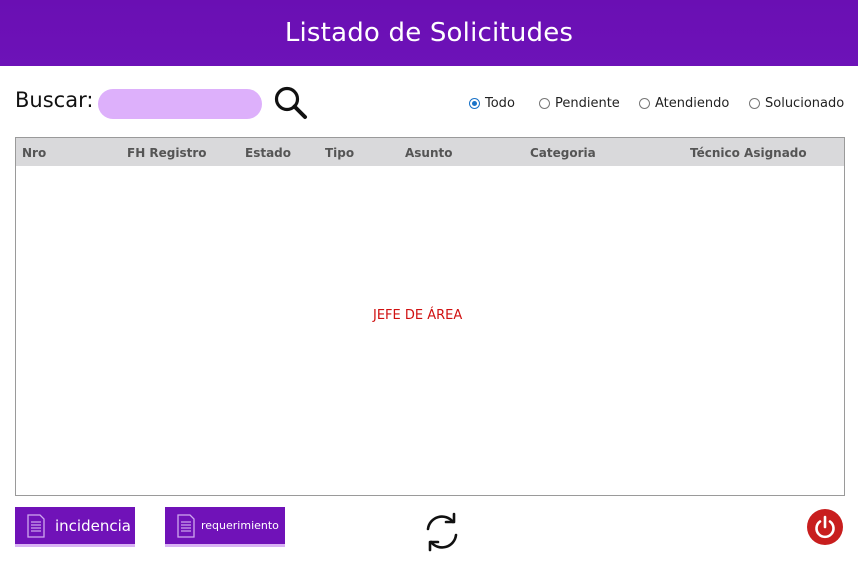 This screenshot has width=858, height=569. Describe the element at coordinates (418, 315) in the screenshot. I see `empty-message: JEFE DE ÁREA` at that location.